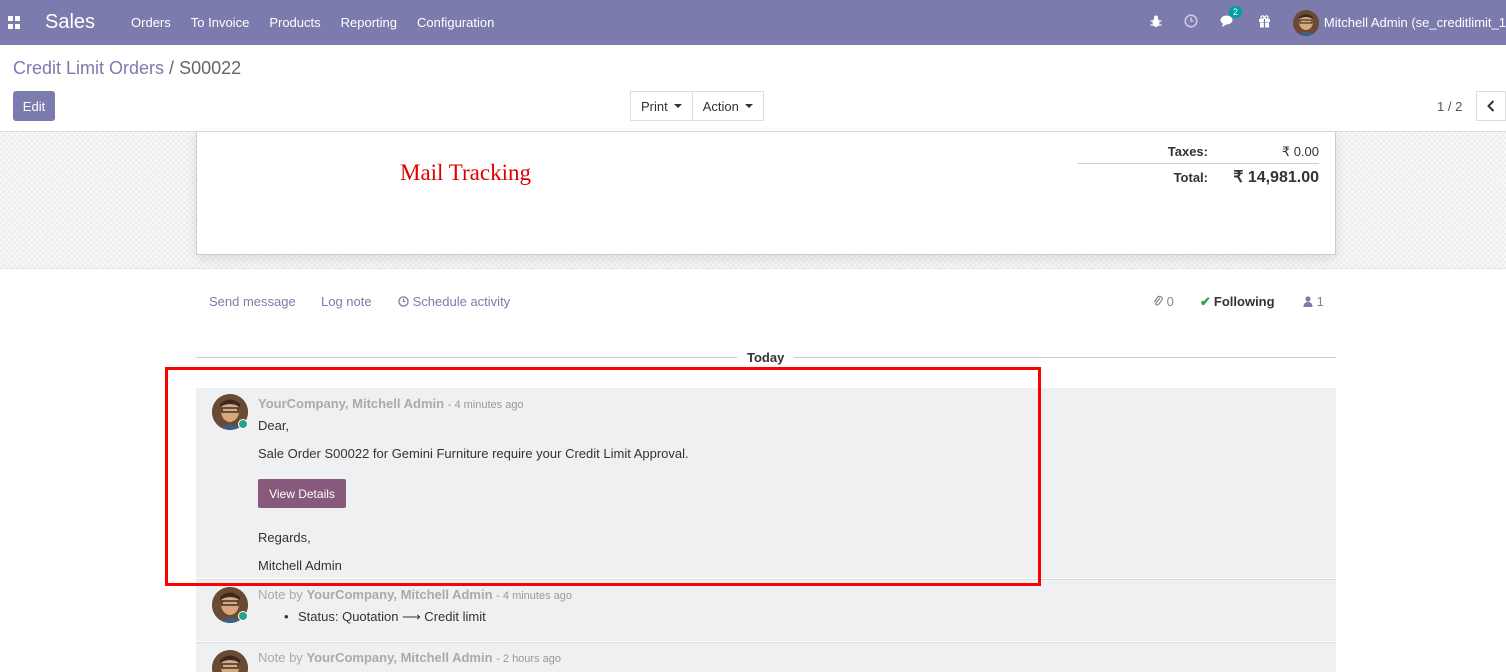 This screenshot has height=672, width=1506. Describe the element at coordinates (1276, 177) in the screenshot. I see `total-value: ₹ 14,981.00` at that location.